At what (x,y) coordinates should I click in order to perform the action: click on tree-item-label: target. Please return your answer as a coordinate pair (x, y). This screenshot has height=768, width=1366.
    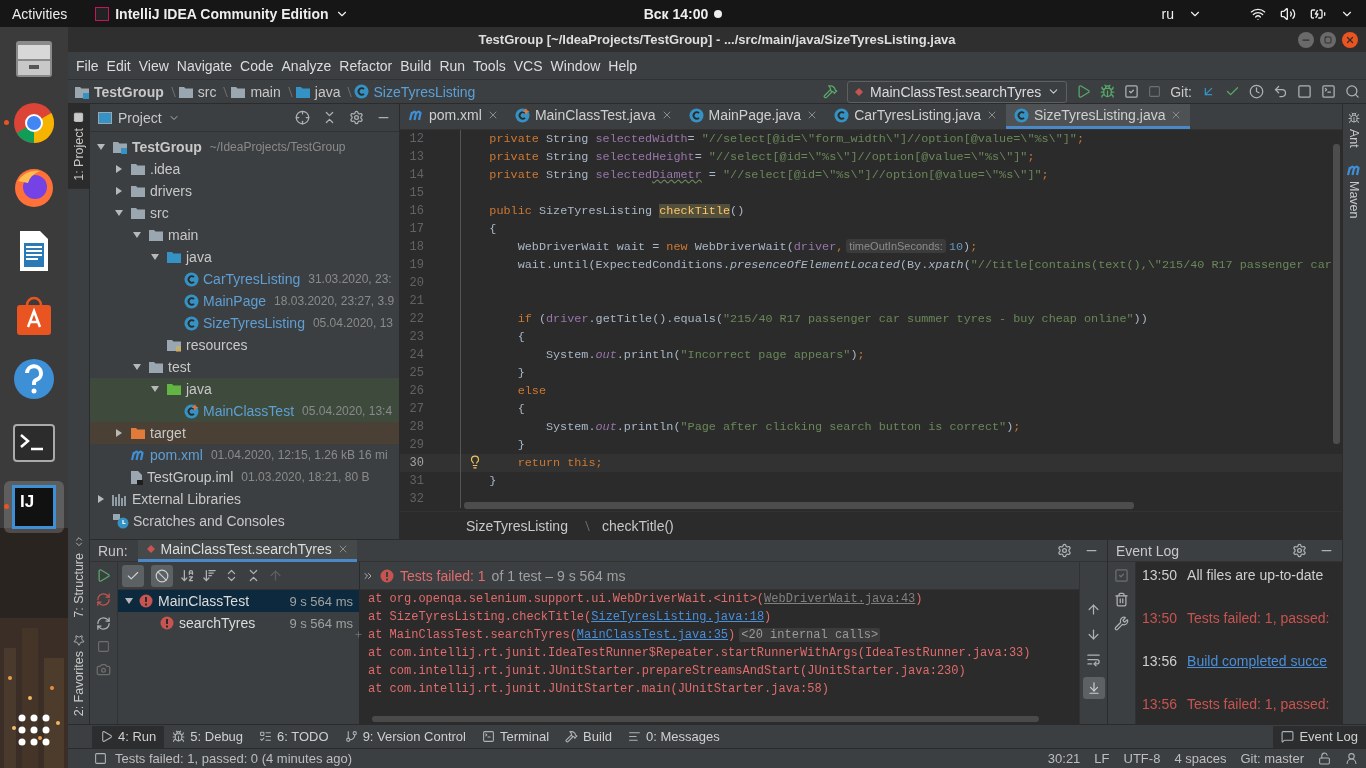
    Looking at the image, I should click on (168, 433).